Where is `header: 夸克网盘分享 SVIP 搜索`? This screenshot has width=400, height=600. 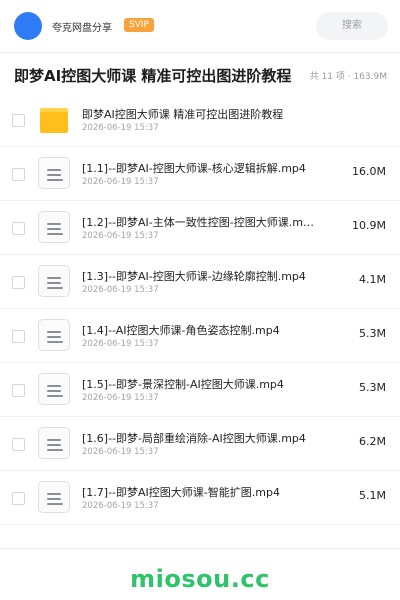
header: 夸克网盘分享 SVIP 搜索 is located at coordinates (200, 26).